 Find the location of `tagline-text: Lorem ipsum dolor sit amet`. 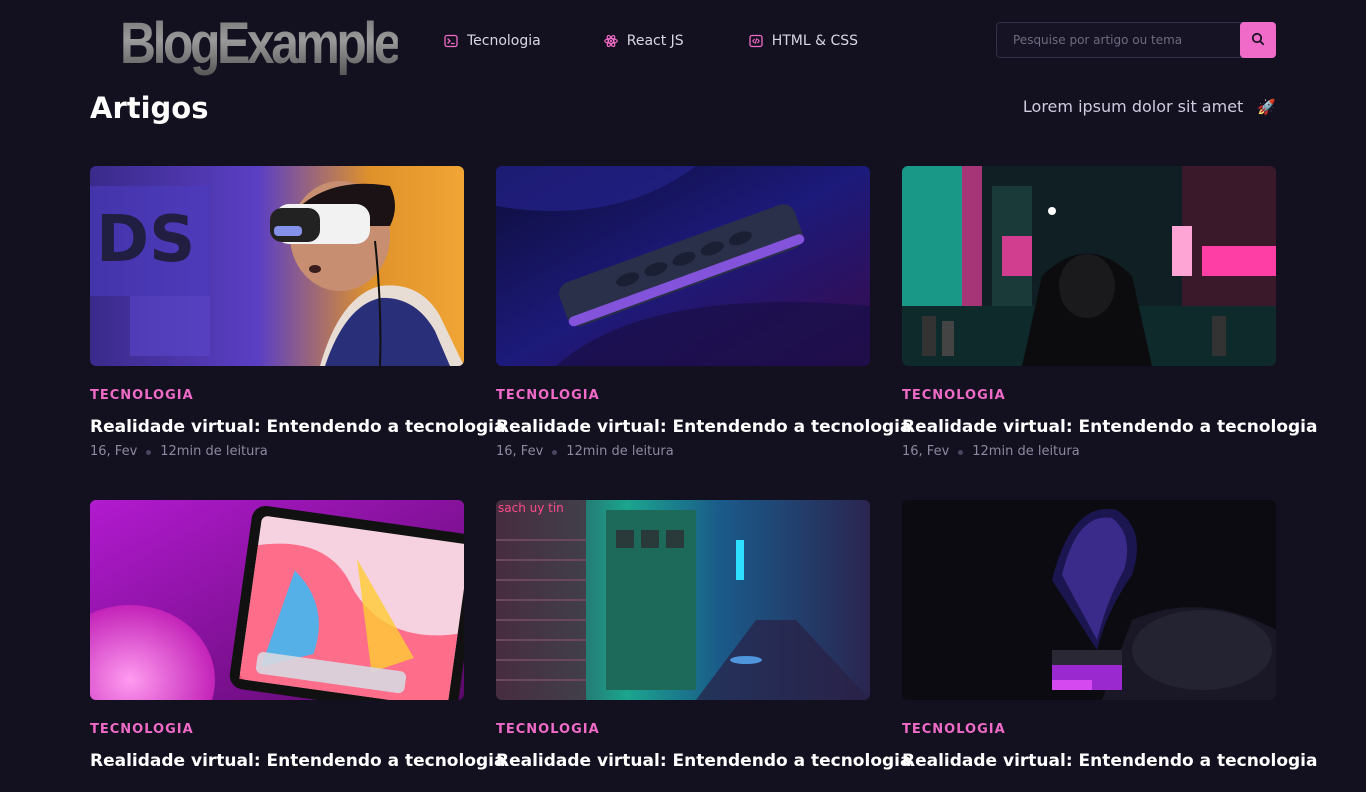

tagline-text: Lorem ipsum dolor sit amet is located at coordinates (1133, 106).